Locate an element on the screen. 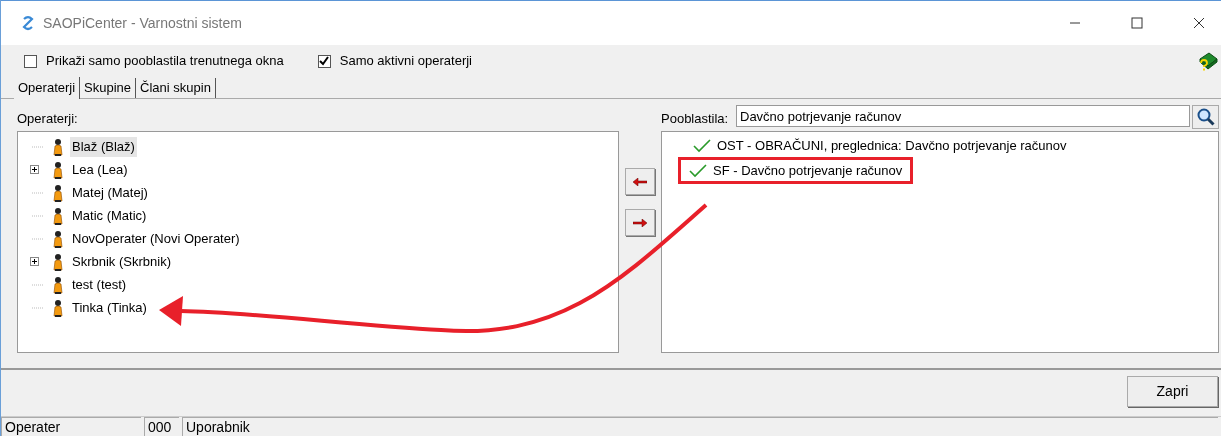 This screenshot has height=436, width=1221. operator-item: NovOperater (Novi Operater) is located at coordinates (156, 238).